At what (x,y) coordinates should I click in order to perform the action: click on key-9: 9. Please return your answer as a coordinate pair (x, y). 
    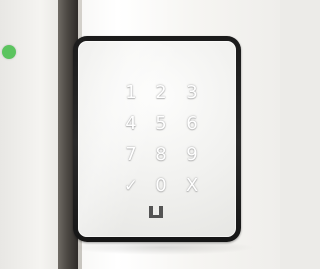
    Looking at the image, I should click on (192, 155).